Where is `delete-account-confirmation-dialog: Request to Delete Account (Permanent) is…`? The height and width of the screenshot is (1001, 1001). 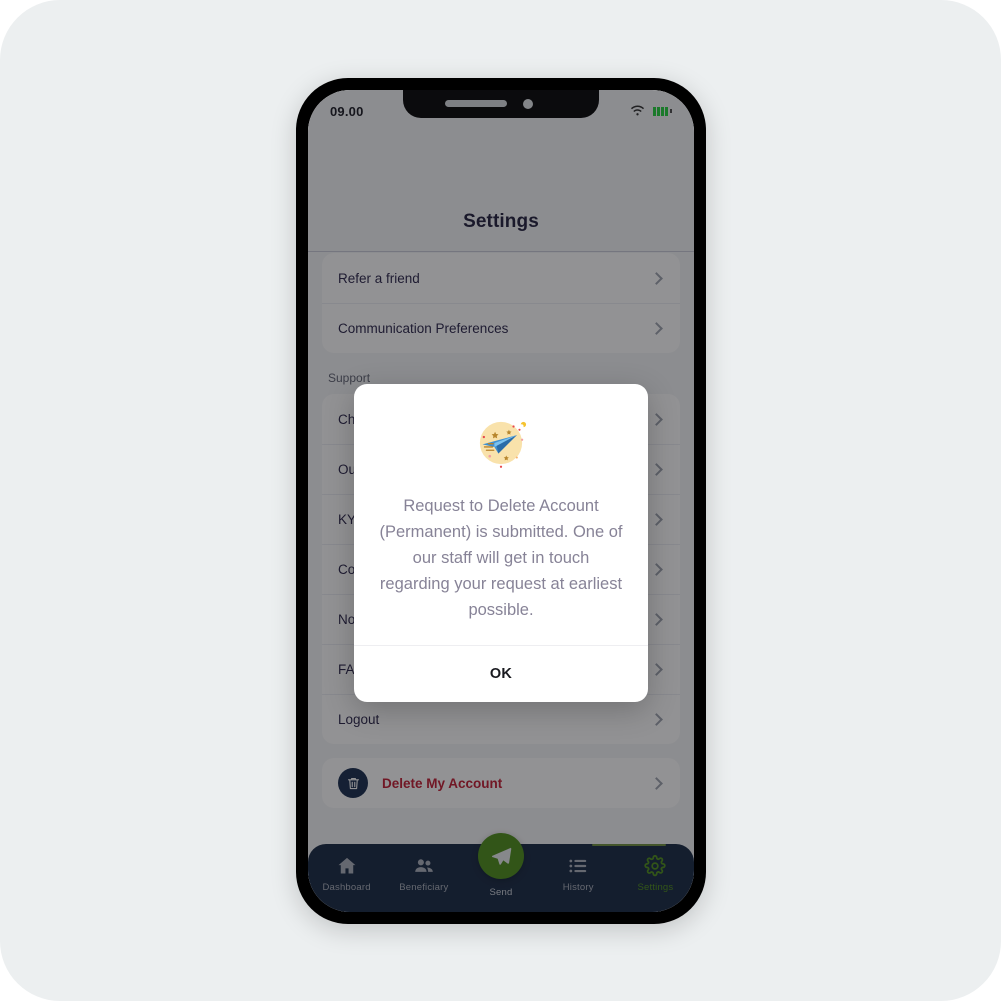
delete-account-confirmation-dialog: Request to Delete Account (Permanent) is… is located at coordinates (501, 543).